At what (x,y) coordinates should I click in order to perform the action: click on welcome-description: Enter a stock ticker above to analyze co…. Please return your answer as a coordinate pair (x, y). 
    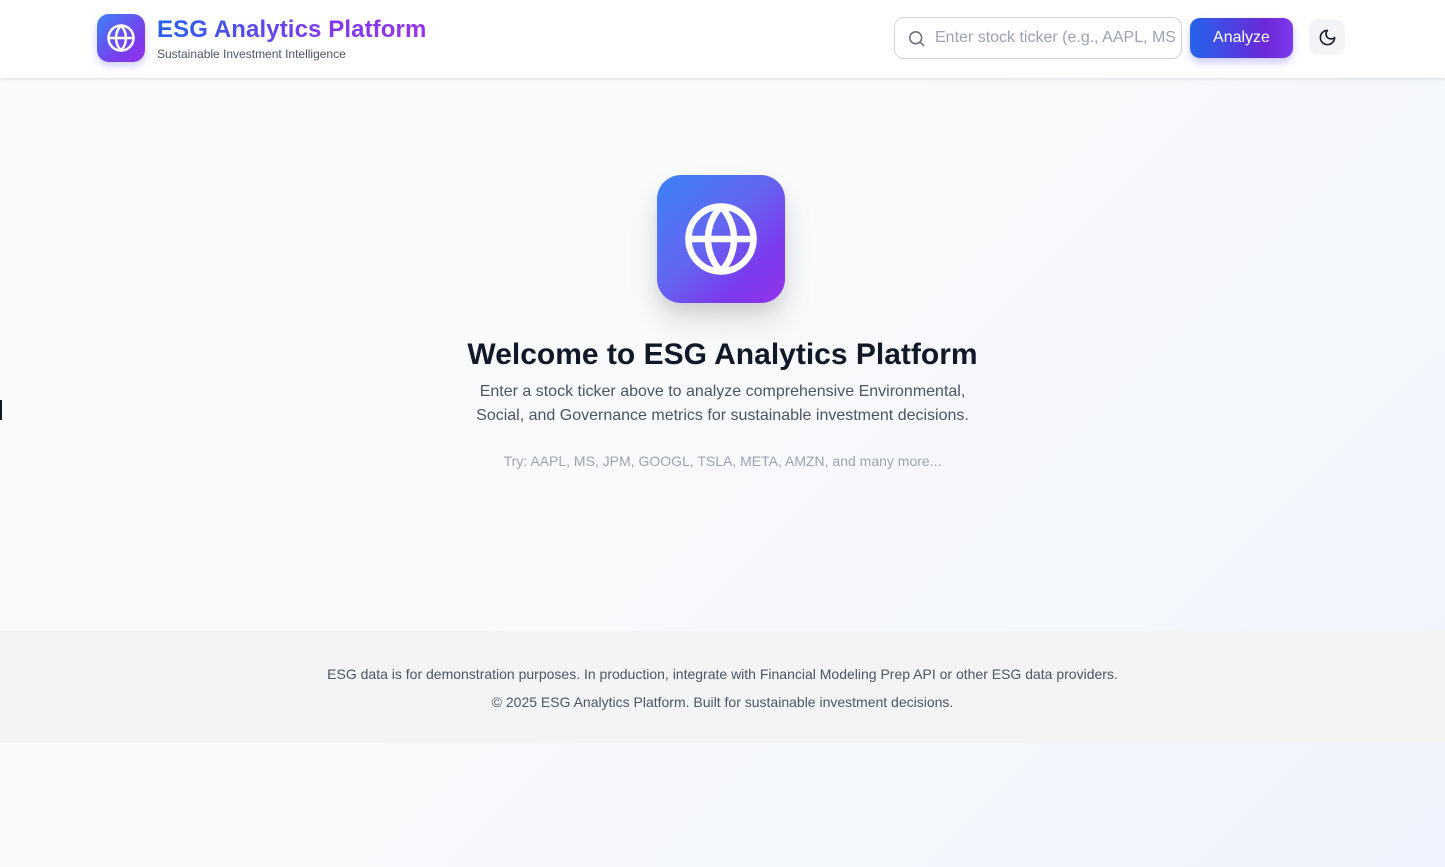
    Looking at the image, I should click on (722, 403).